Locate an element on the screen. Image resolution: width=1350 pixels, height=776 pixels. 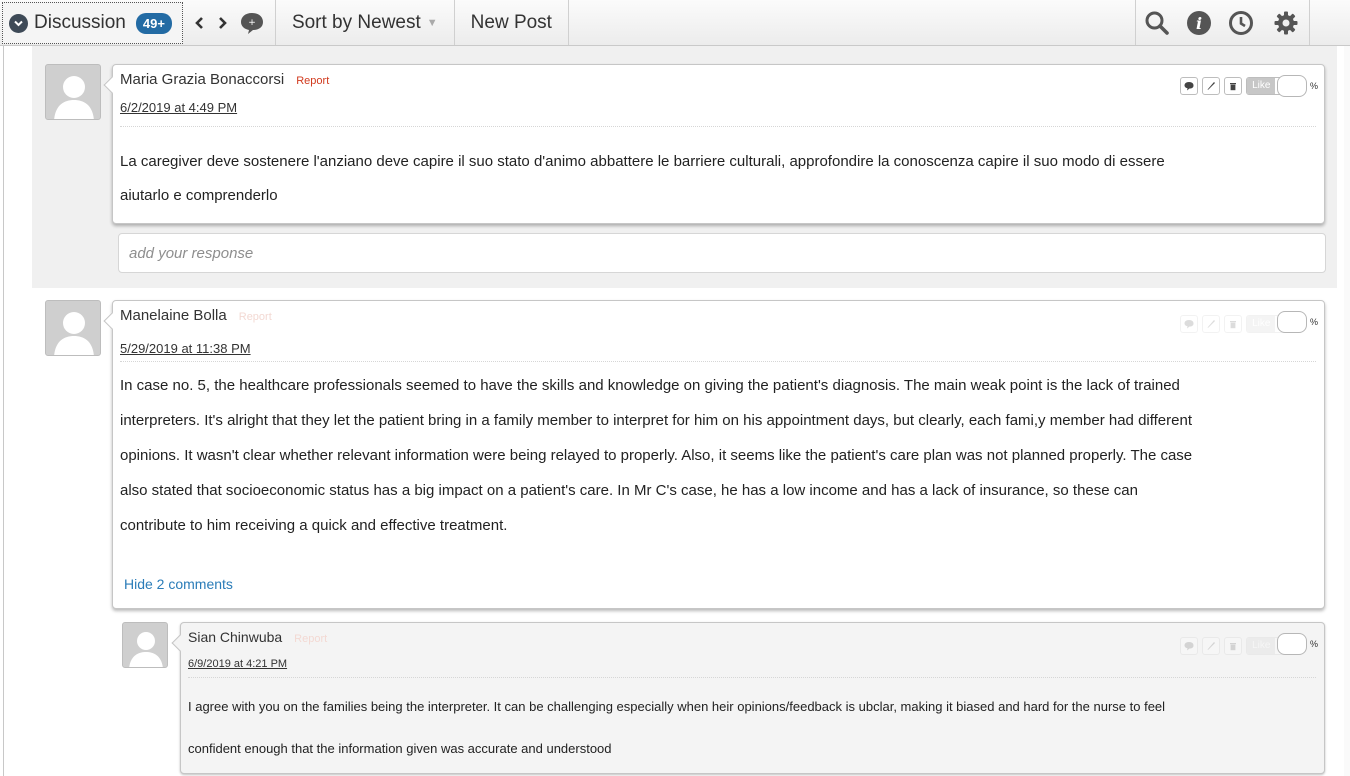
author-name: Maria Grazia Bonaccorsi is located at coordinates (202, 79).